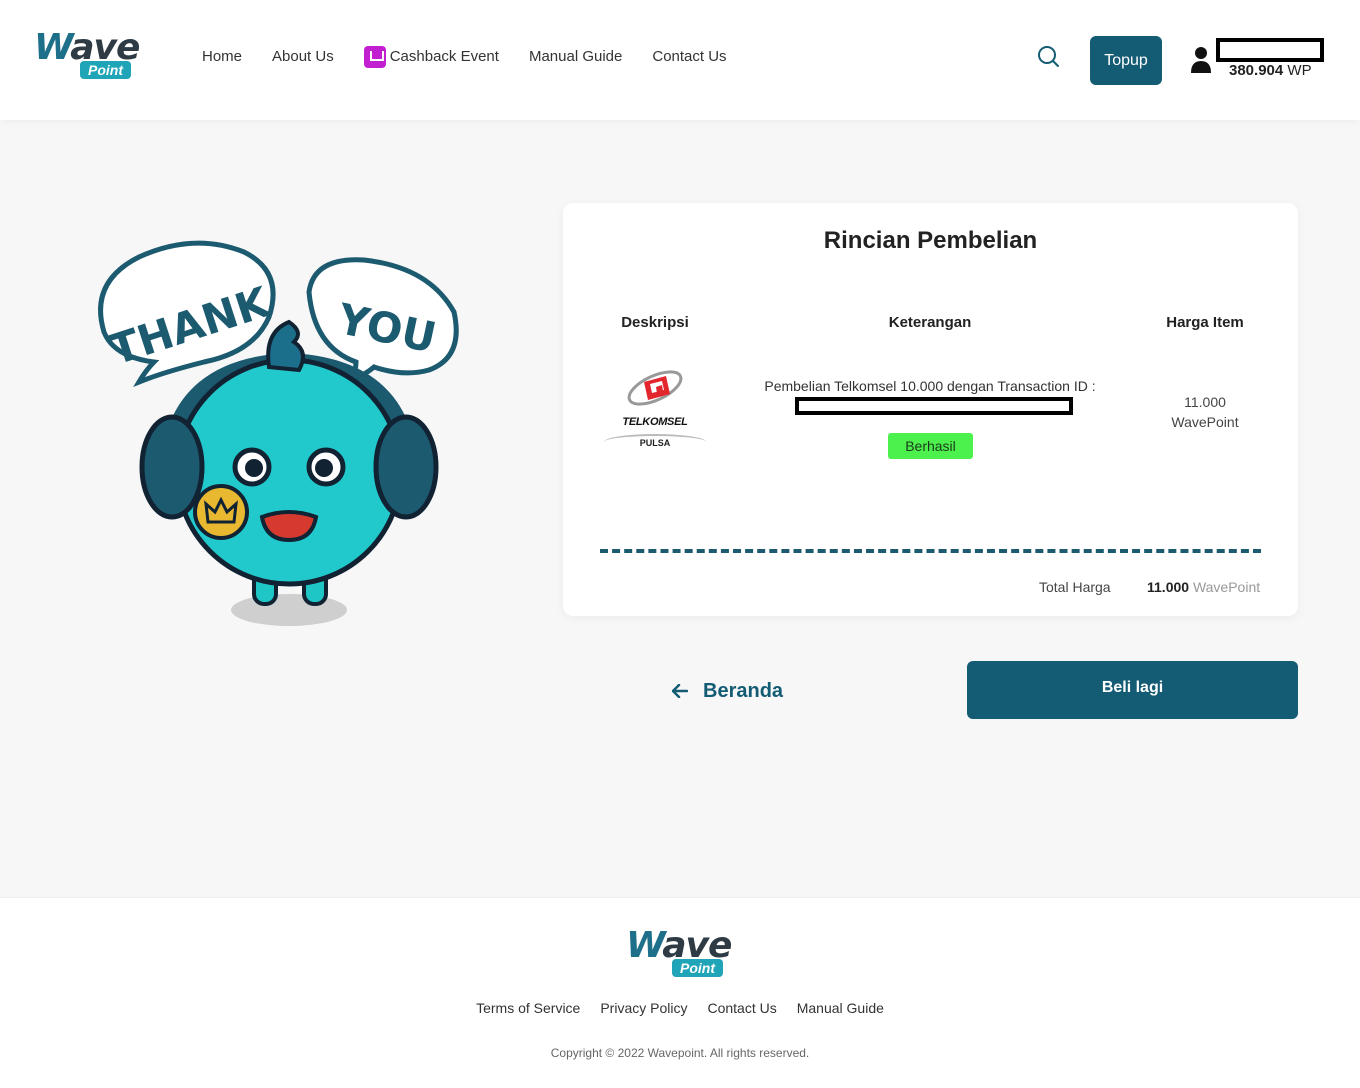 This screenshot has height=1088, width=1360. What do you see at coordinates (1226, 587) in the screenshot?
I see `total-unit: WavePoint` at bounding box center [1226, 587].